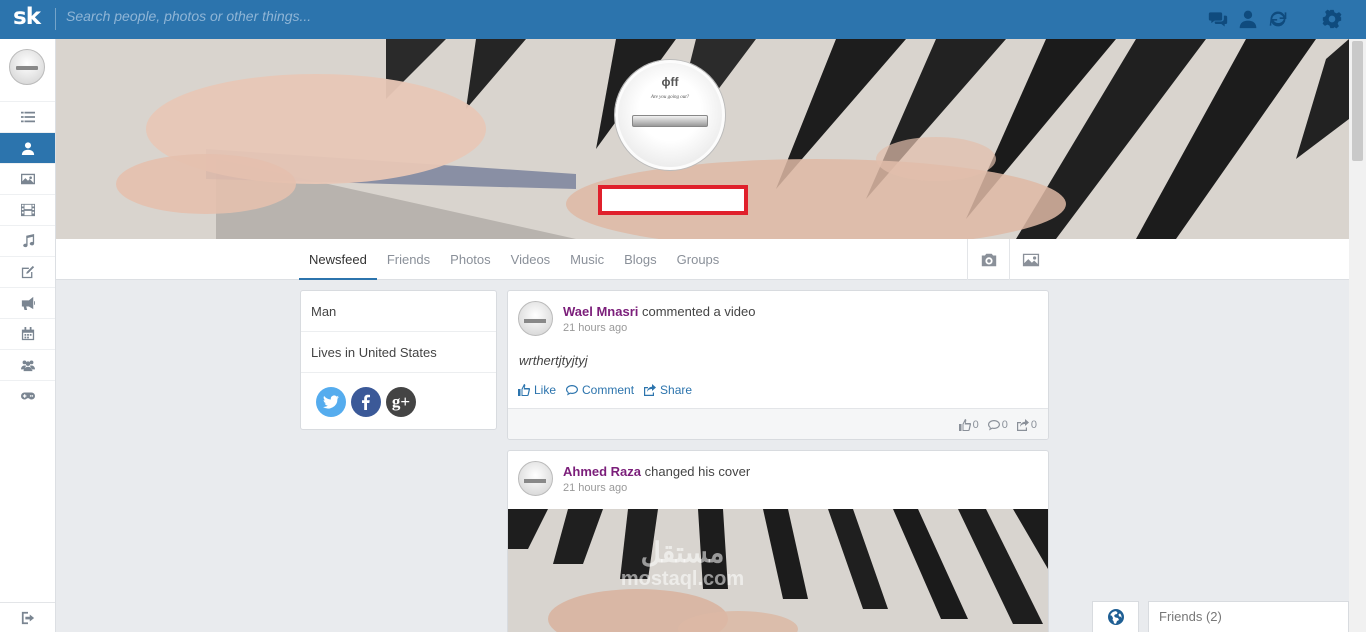 The width and height of the screenshot is (1366, 632). What do you see at coordinates (1248, 21) in the screenshot?
I see `friend-requests-icon` at bounding box center [1248, 21].